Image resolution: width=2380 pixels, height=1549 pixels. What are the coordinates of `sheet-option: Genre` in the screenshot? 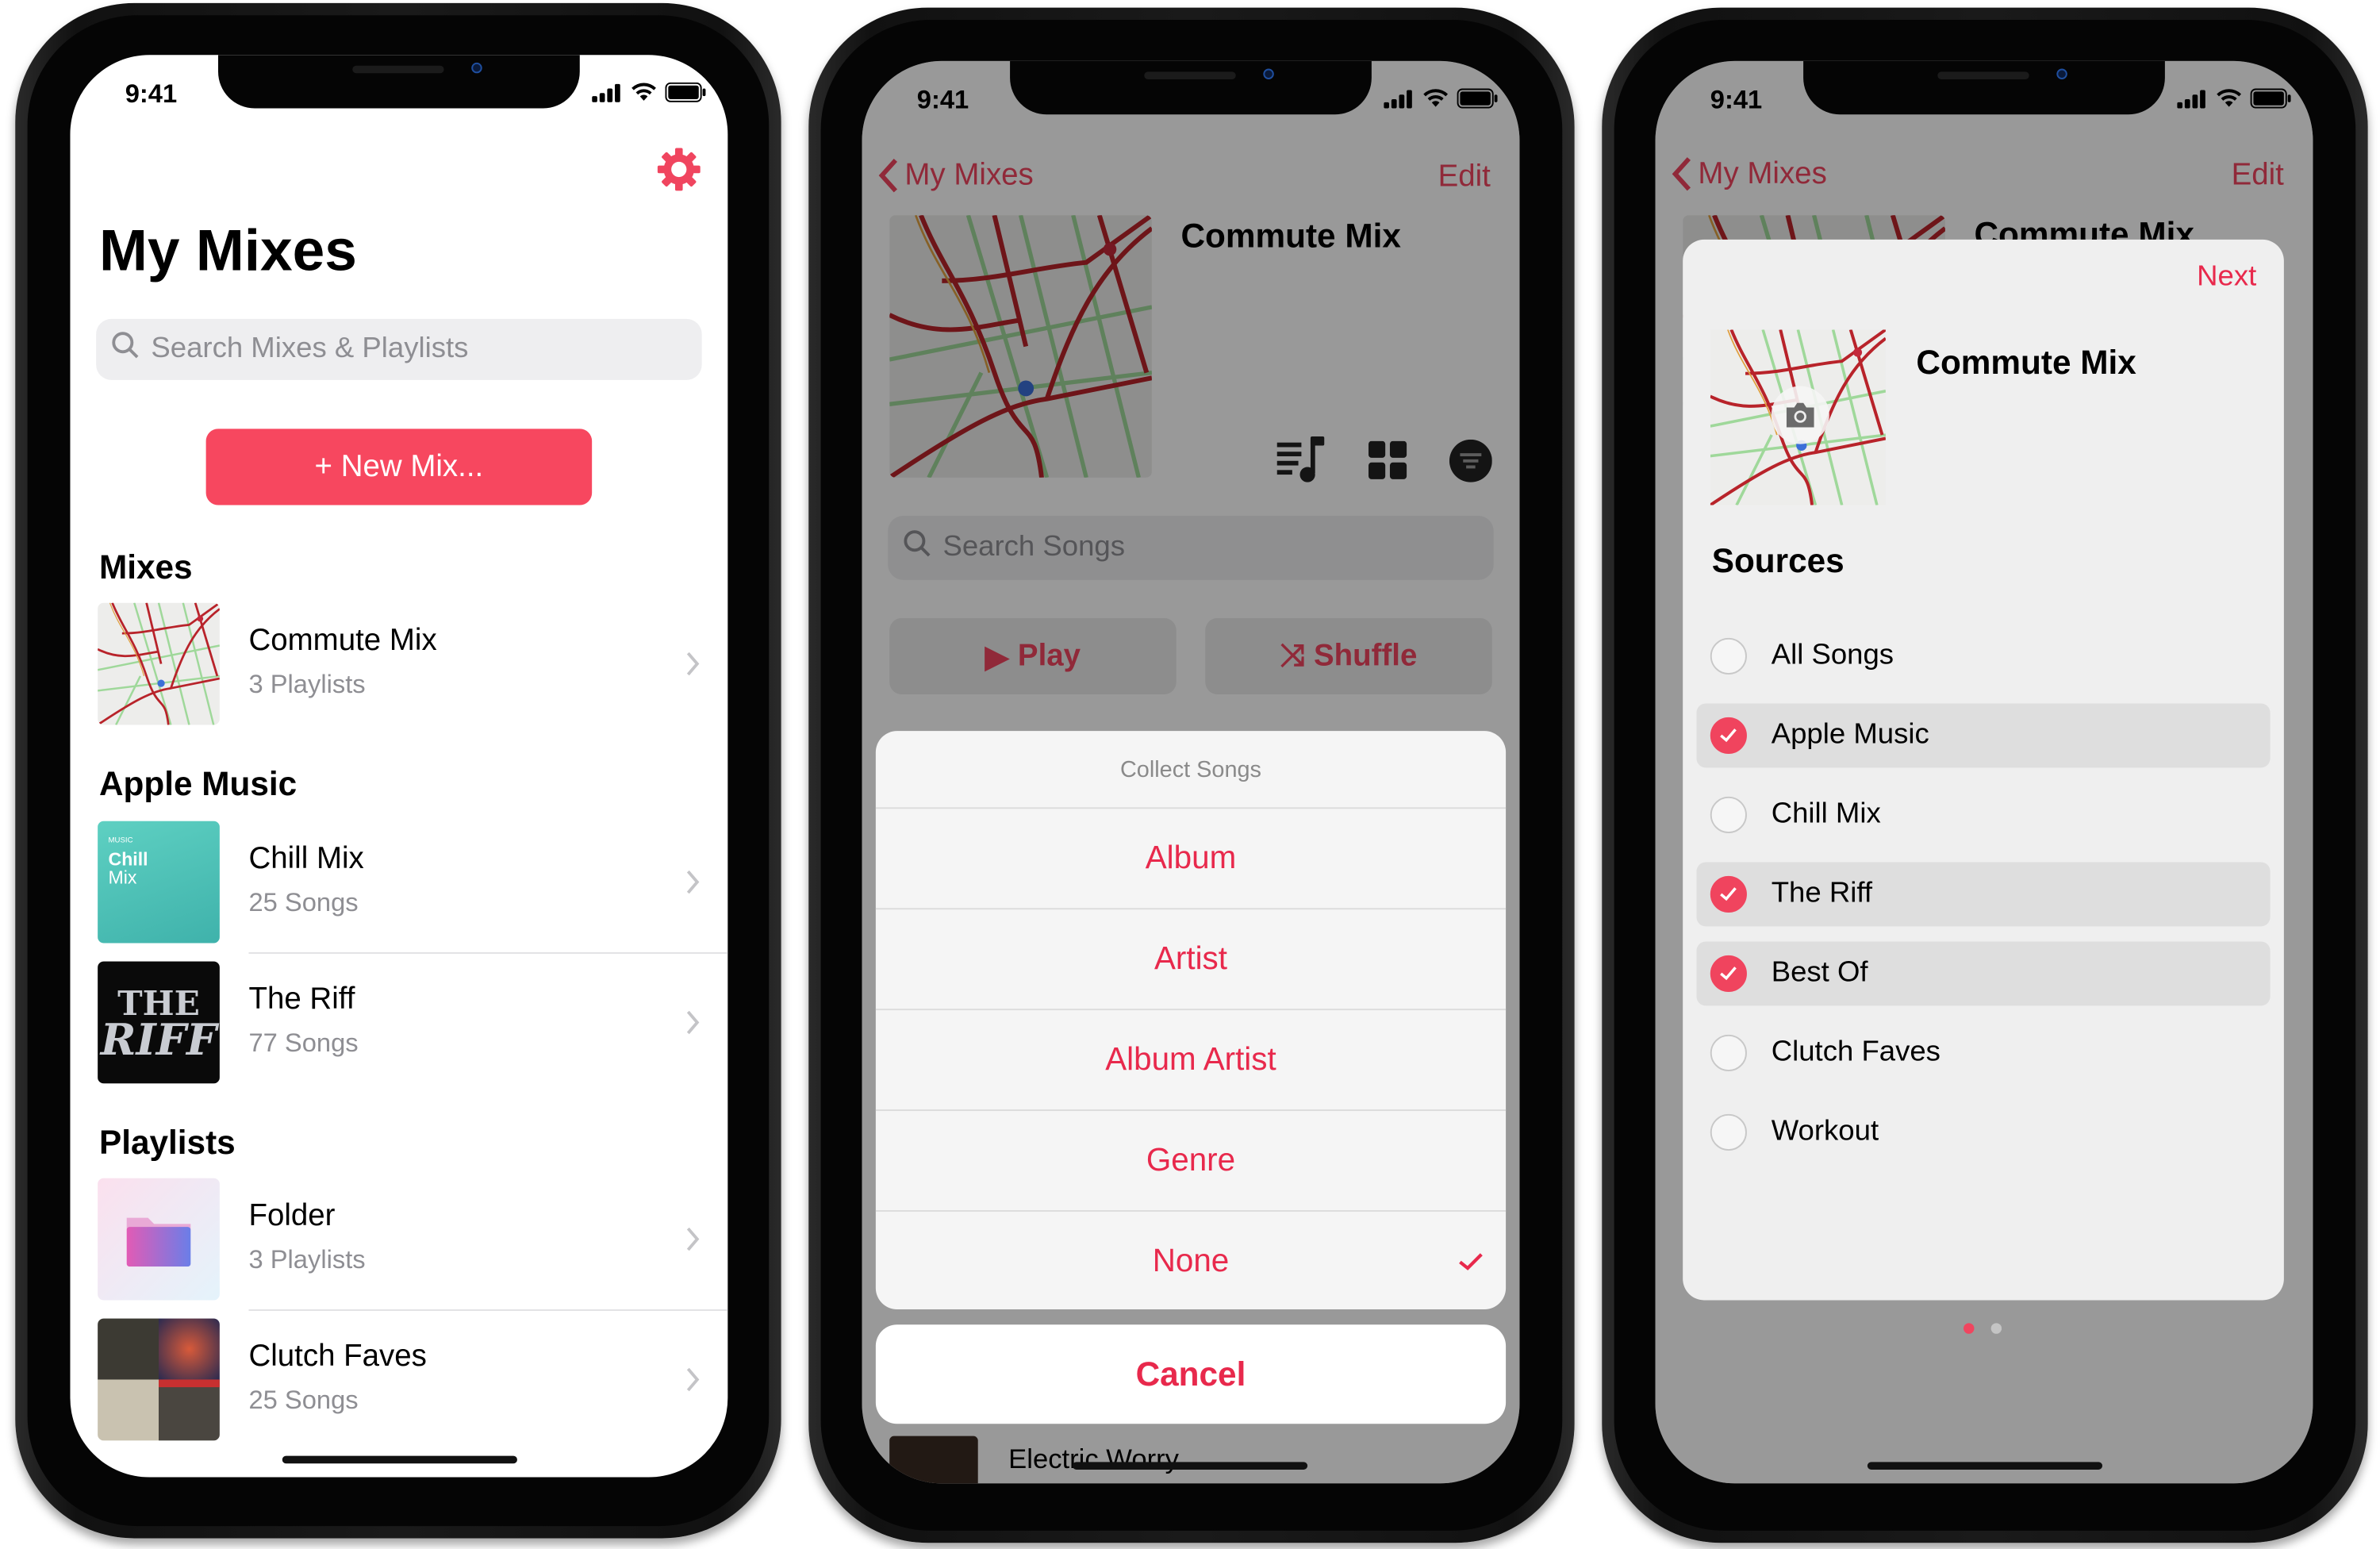 It's located at (1191, 1159).